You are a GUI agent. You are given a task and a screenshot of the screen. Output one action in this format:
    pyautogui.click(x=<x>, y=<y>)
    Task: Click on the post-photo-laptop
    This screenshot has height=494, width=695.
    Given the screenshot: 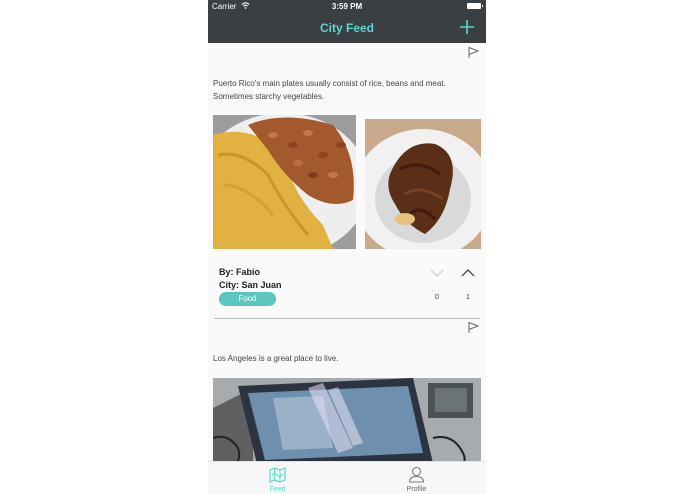 What is the action you would take?
    pyautogui.click(x=347, y=419)
    